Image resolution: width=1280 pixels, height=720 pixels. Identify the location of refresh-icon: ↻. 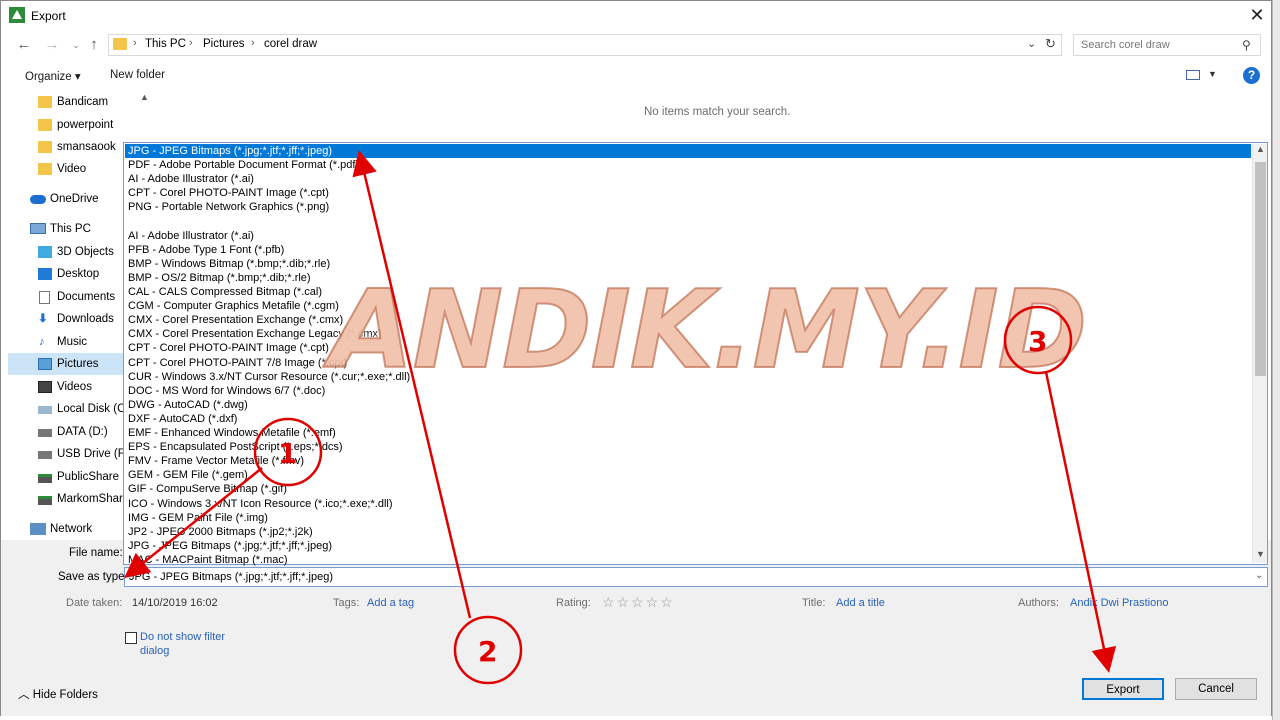
(1050, 44).